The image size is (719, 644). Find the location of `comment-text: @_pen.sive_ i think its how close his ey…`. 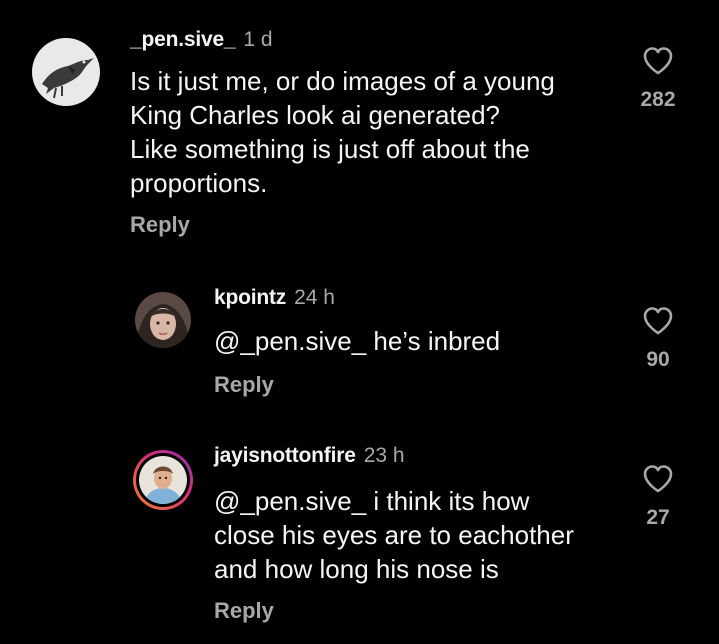

comment-text: @_pen.sive_ i think its how close his ey… is located at coordinates (394, 535).